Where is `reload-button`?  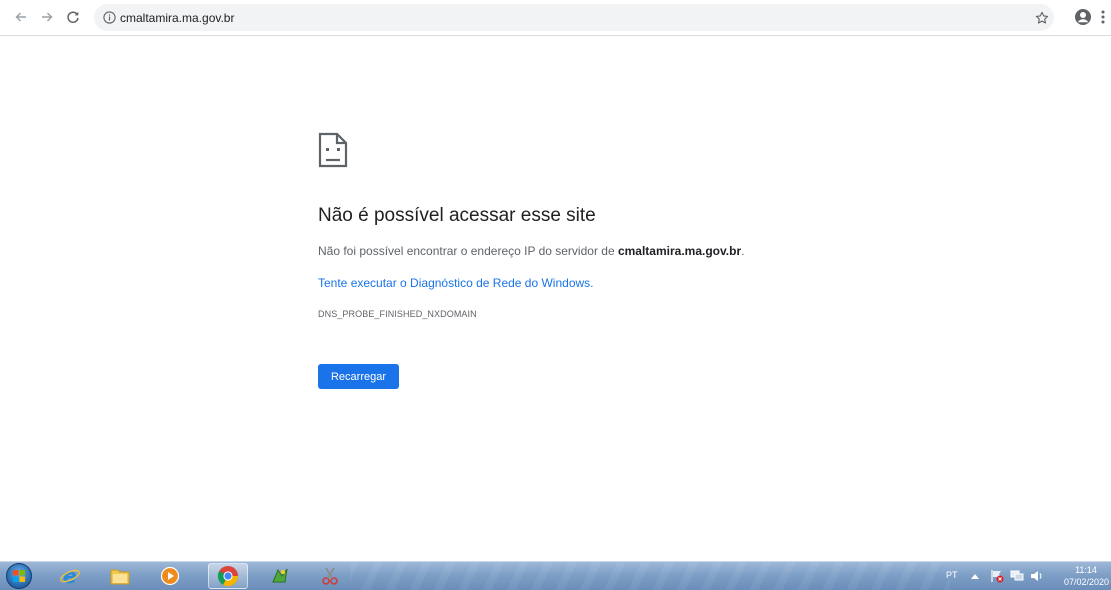 reload-button is located at coordinates (73, 17).